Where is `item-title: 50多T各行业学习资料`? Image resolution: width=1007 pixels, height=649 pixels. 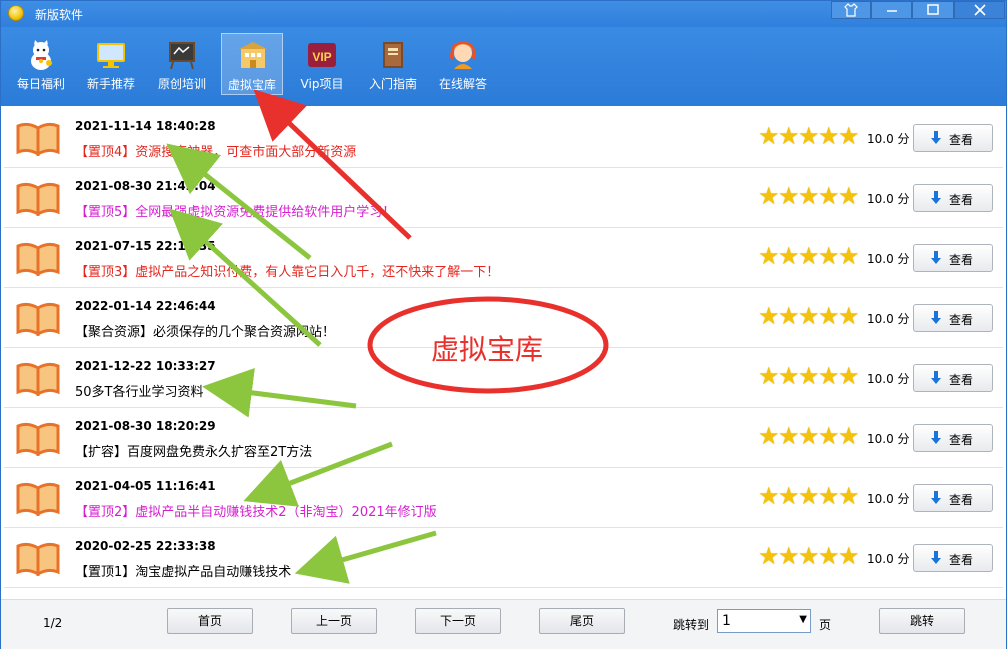 item-title: 50多T各行业学习资料 is located at coordinates (139, 390).